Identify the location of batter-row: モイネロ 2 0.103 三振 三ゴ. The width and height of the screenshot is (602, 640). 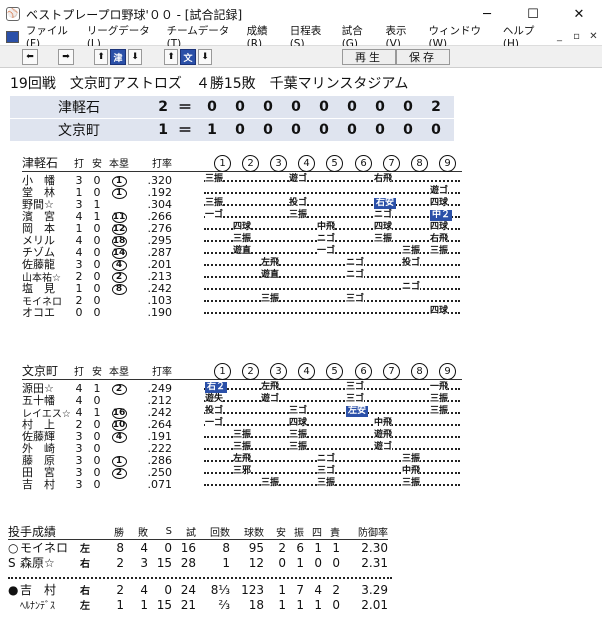
(242, 301).